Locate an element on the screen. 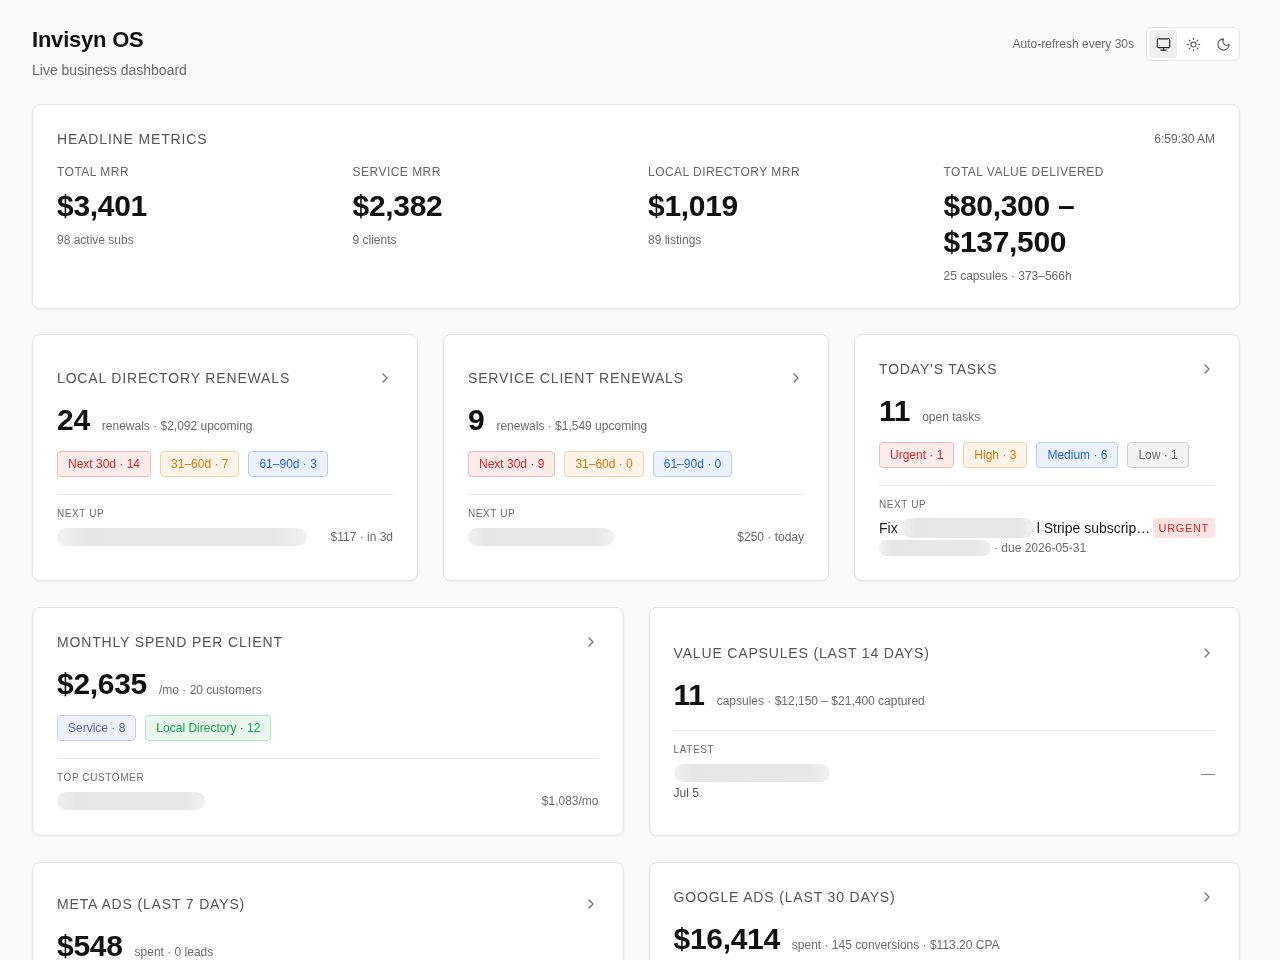 The width and height of the screenshot is (1280, 960). count-pill: Low · 1 is located at coordinates (1158, 455).